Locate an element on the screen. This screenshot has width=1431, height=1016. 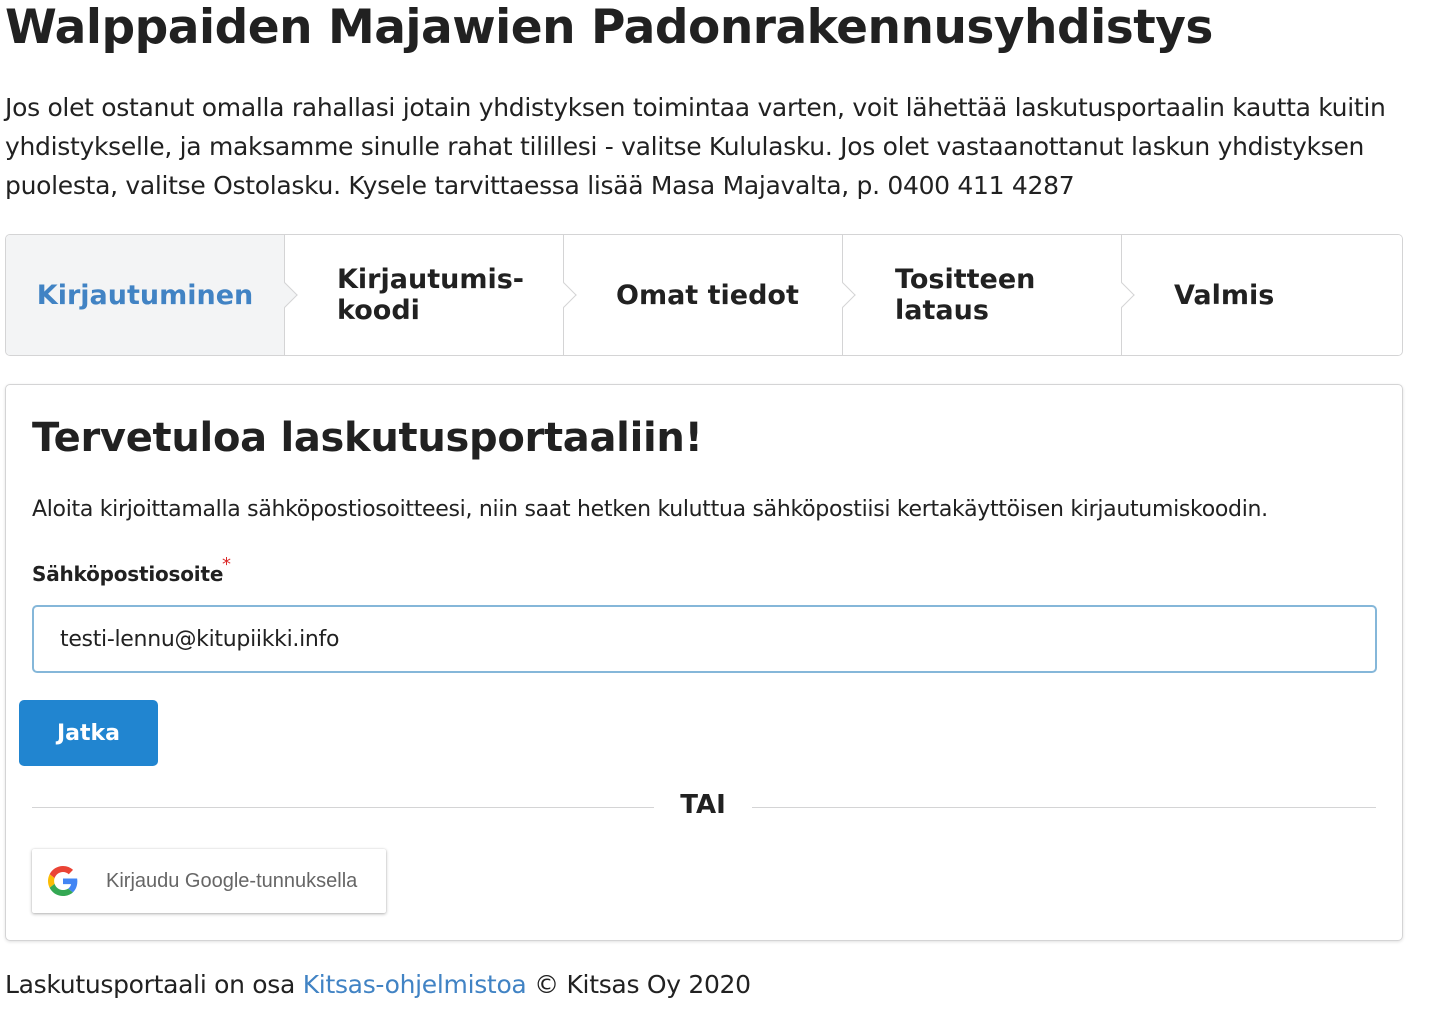
step-omat-tiedot: Omat tiedot is located at coordinates (710, 295).